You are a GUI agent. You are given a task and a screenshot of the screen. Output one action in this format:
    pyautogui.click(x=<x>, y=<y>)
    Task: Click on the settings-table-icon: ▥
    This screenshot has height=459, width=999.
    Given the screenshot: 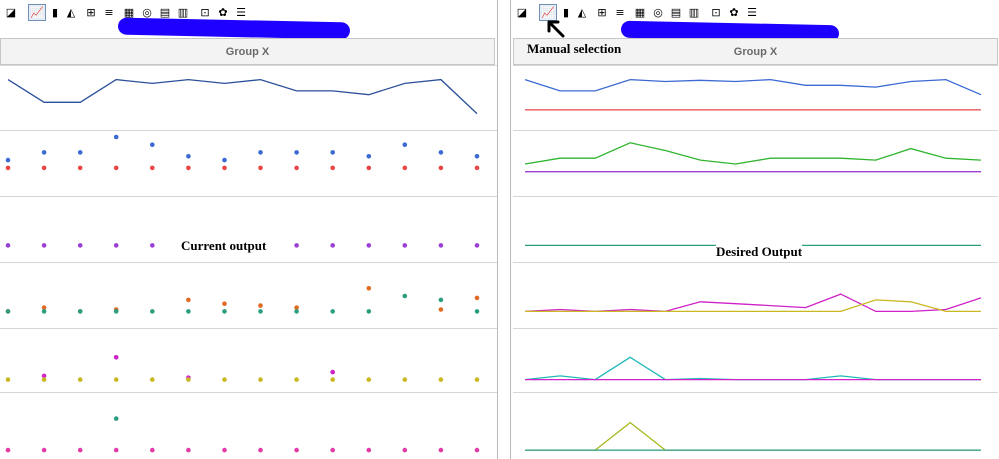 What is the action you would take?
    pyautogui.click(x=694, y=12)
    